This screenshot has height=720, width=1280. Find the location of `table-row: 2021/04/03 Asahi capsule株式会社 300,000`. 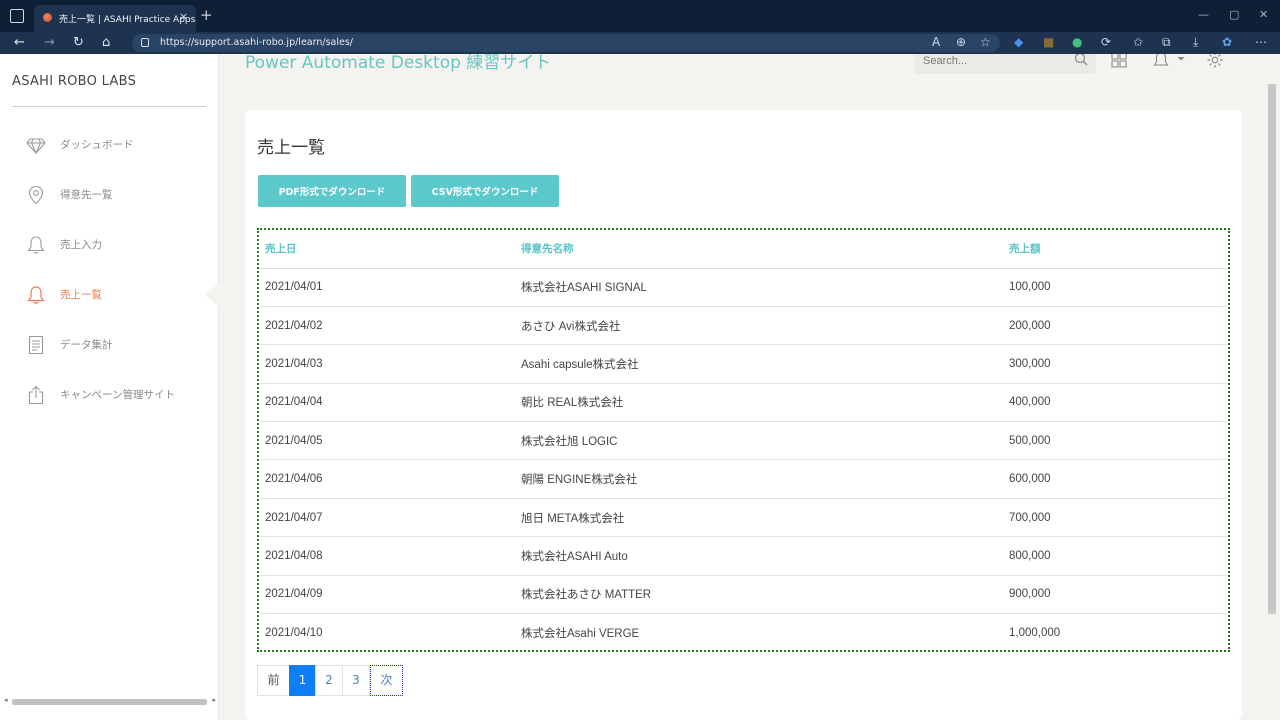

table-row: 2021/04/03 Asahi capsule株式会社 300,000 is located at coordinates (743, 364).